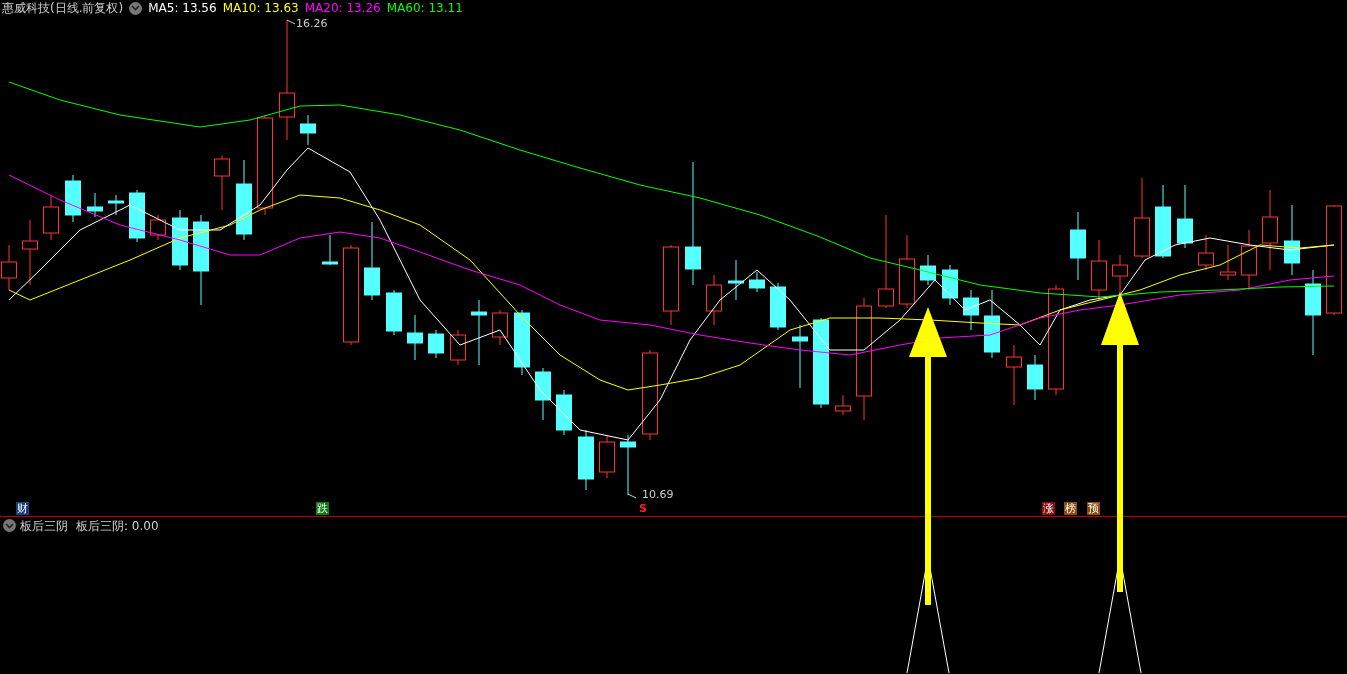 This screenshot has width=1347, height=674. What do you see at coordinates (342, 8) in the screenshot?
I see `moving-average-reading: MA20: 13.26` at bounding box center [342, 8].